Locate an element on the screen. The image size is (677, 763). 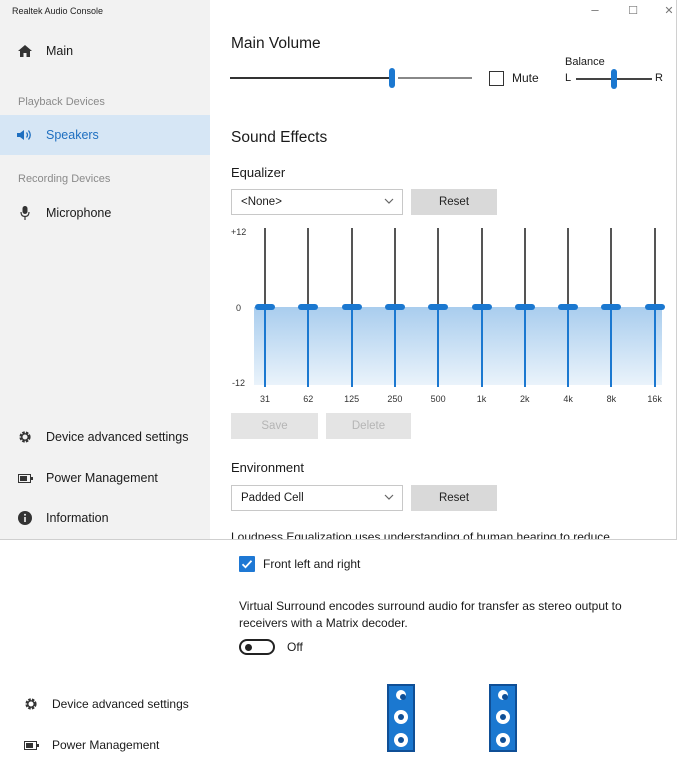
sidebar-item-speakers: Speakers is located at coordinates (105, 135).